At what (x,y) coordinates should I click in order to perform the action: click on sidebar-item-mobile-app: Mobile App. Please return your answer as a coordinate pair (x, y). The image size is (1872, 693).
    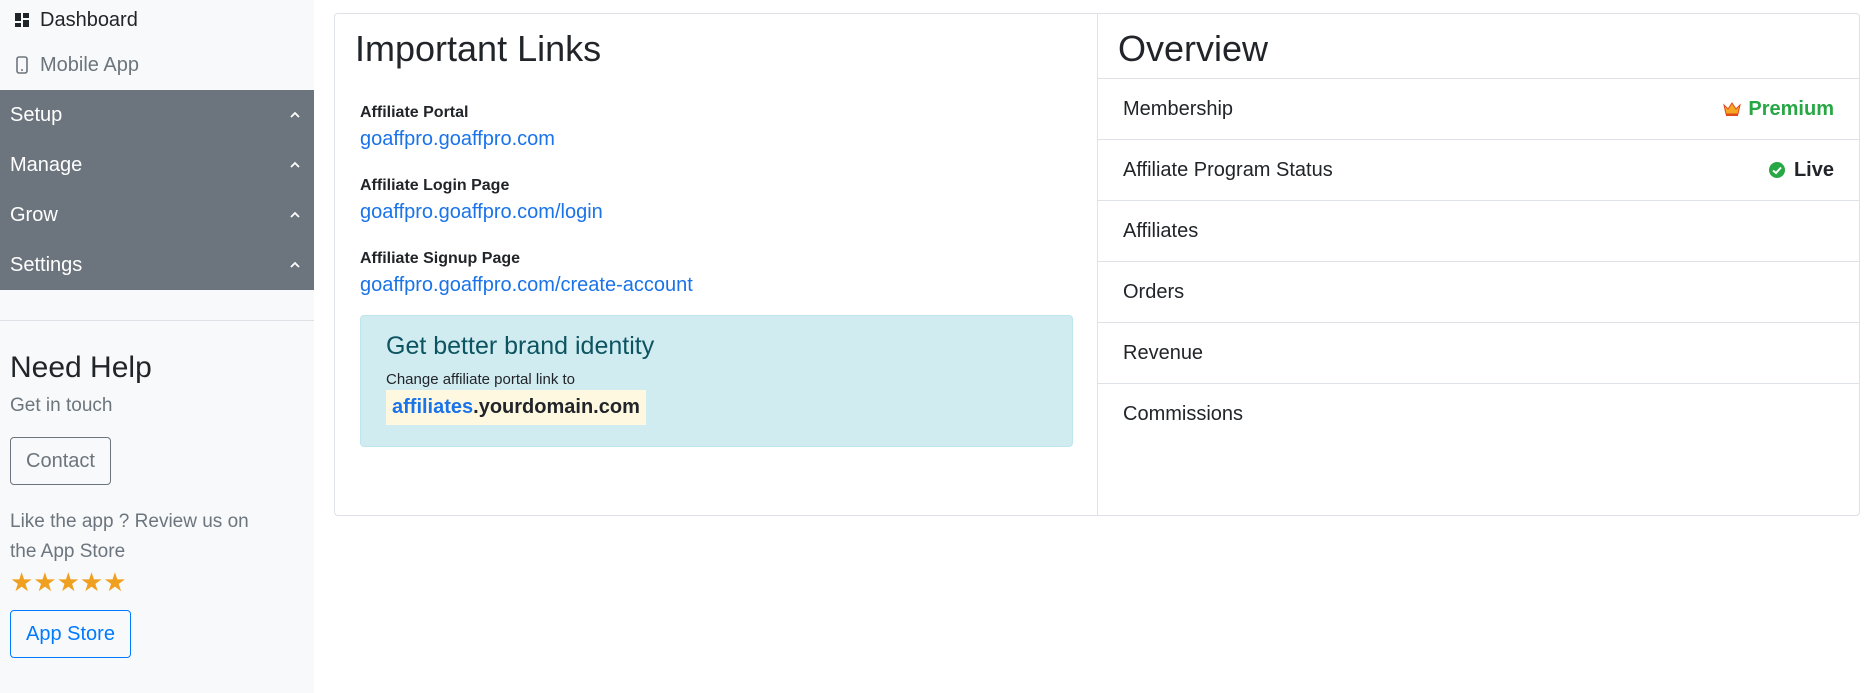
    Looking at the image, I should click on (157, 65).